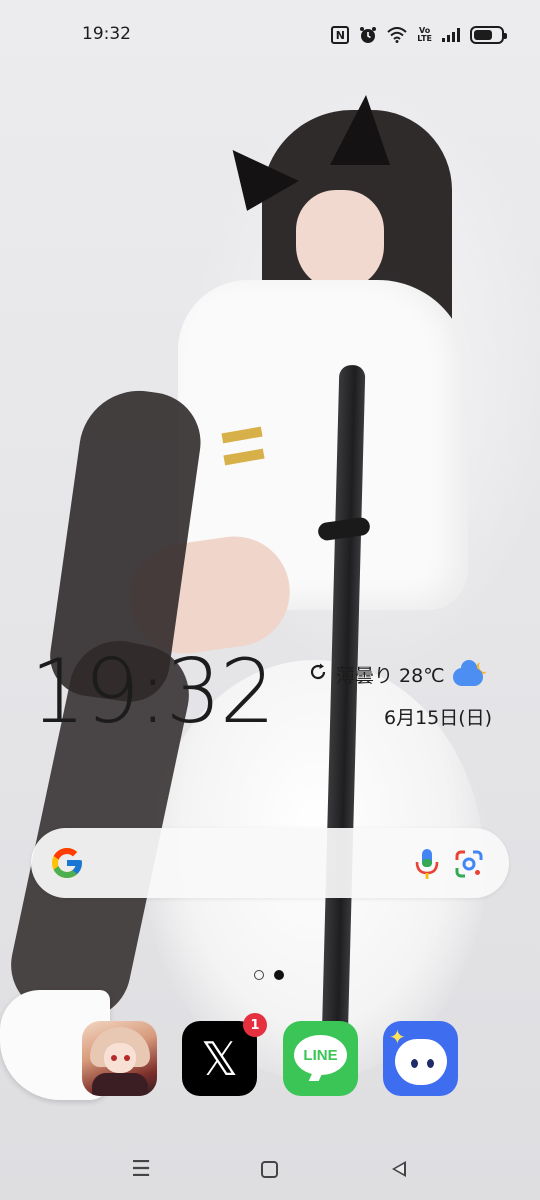 Image resolution: width=540 pixels, height=1200 pixels. I want to click on google-logo-icon, so click(67, 863).